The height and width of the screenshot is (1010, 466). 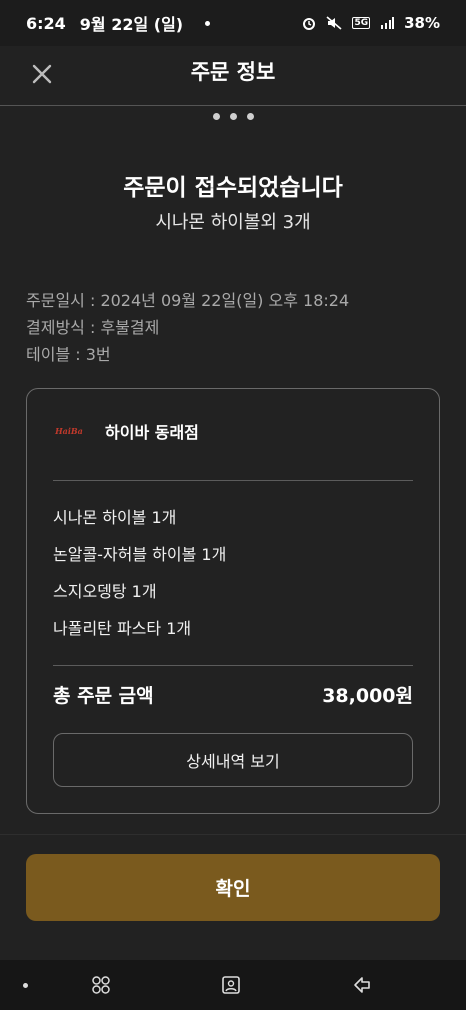 What do you see at coordinates (233, 72) in the screenshot?
I see `page-title: 주문 정보` at bounding box center [233, 72].